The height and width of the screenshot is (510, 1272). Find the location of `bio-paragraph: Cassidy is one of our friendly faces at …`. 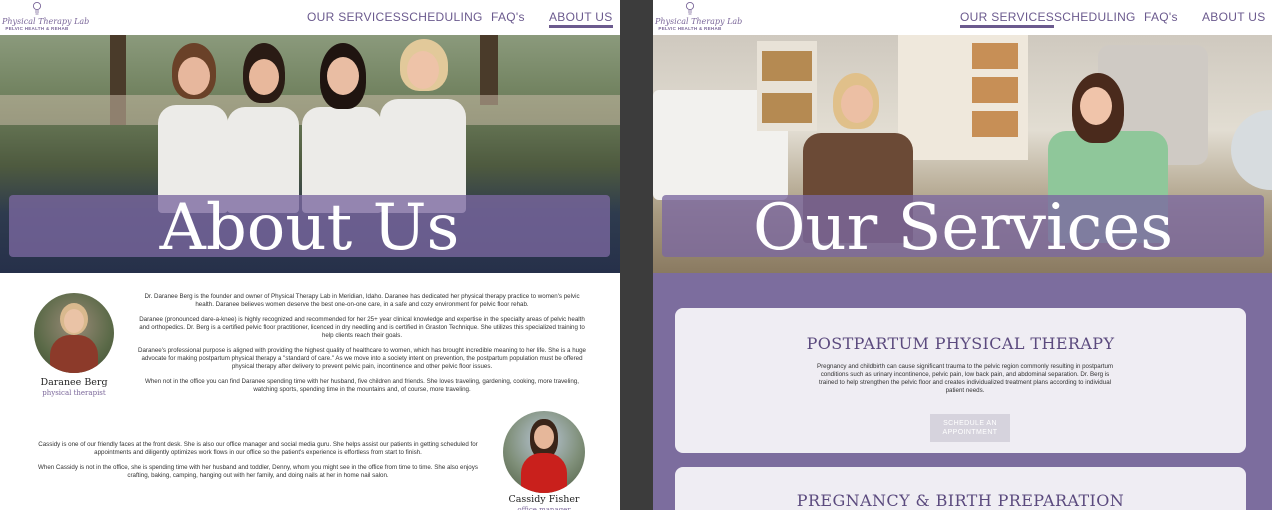

bio-paragraph: Cassidy is one of our friendly faces at … is located at coordinates (258, 448).